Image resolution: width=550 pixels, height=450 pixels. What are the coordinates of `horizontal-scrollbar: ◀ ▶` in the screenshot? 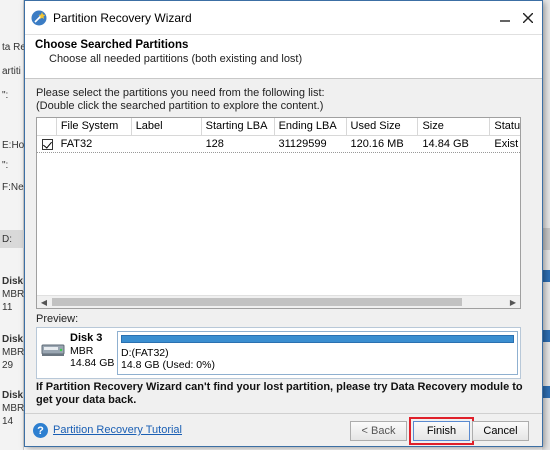 It's located at (278, 301).